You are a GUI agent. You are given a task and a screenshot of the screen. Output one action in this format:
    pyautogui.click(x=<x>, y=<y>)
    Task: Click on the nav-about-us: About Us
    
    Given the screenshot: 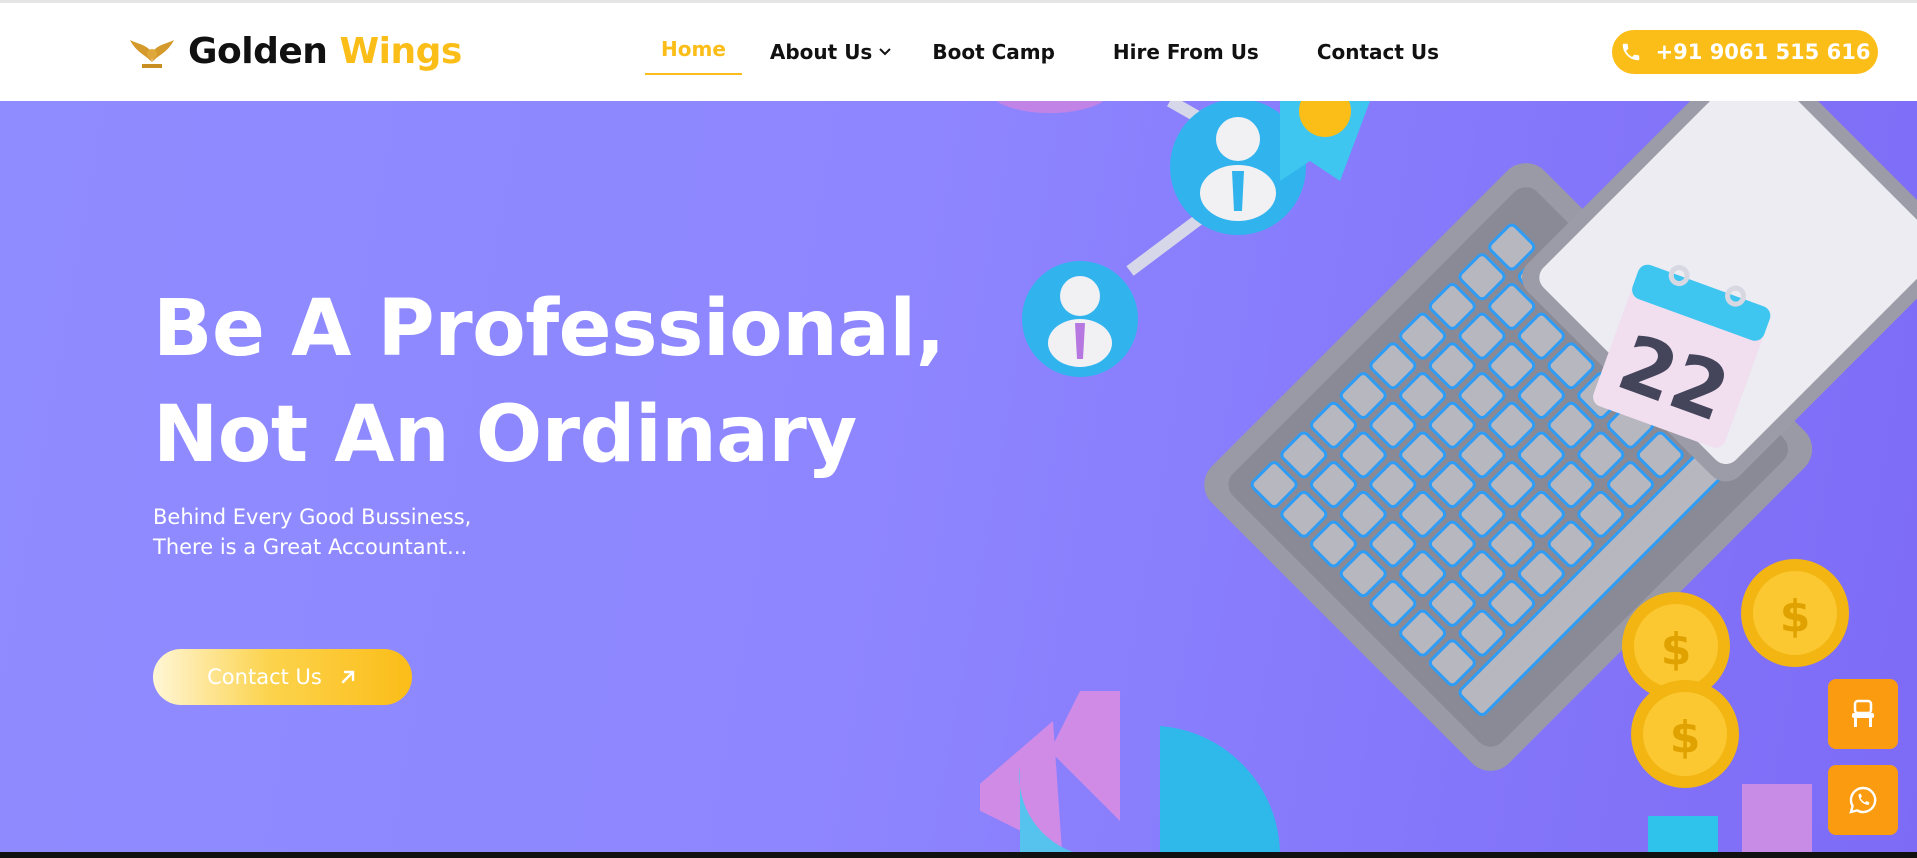 What is the action you would take?
    pyautogui.click(x=831, y=52)
    